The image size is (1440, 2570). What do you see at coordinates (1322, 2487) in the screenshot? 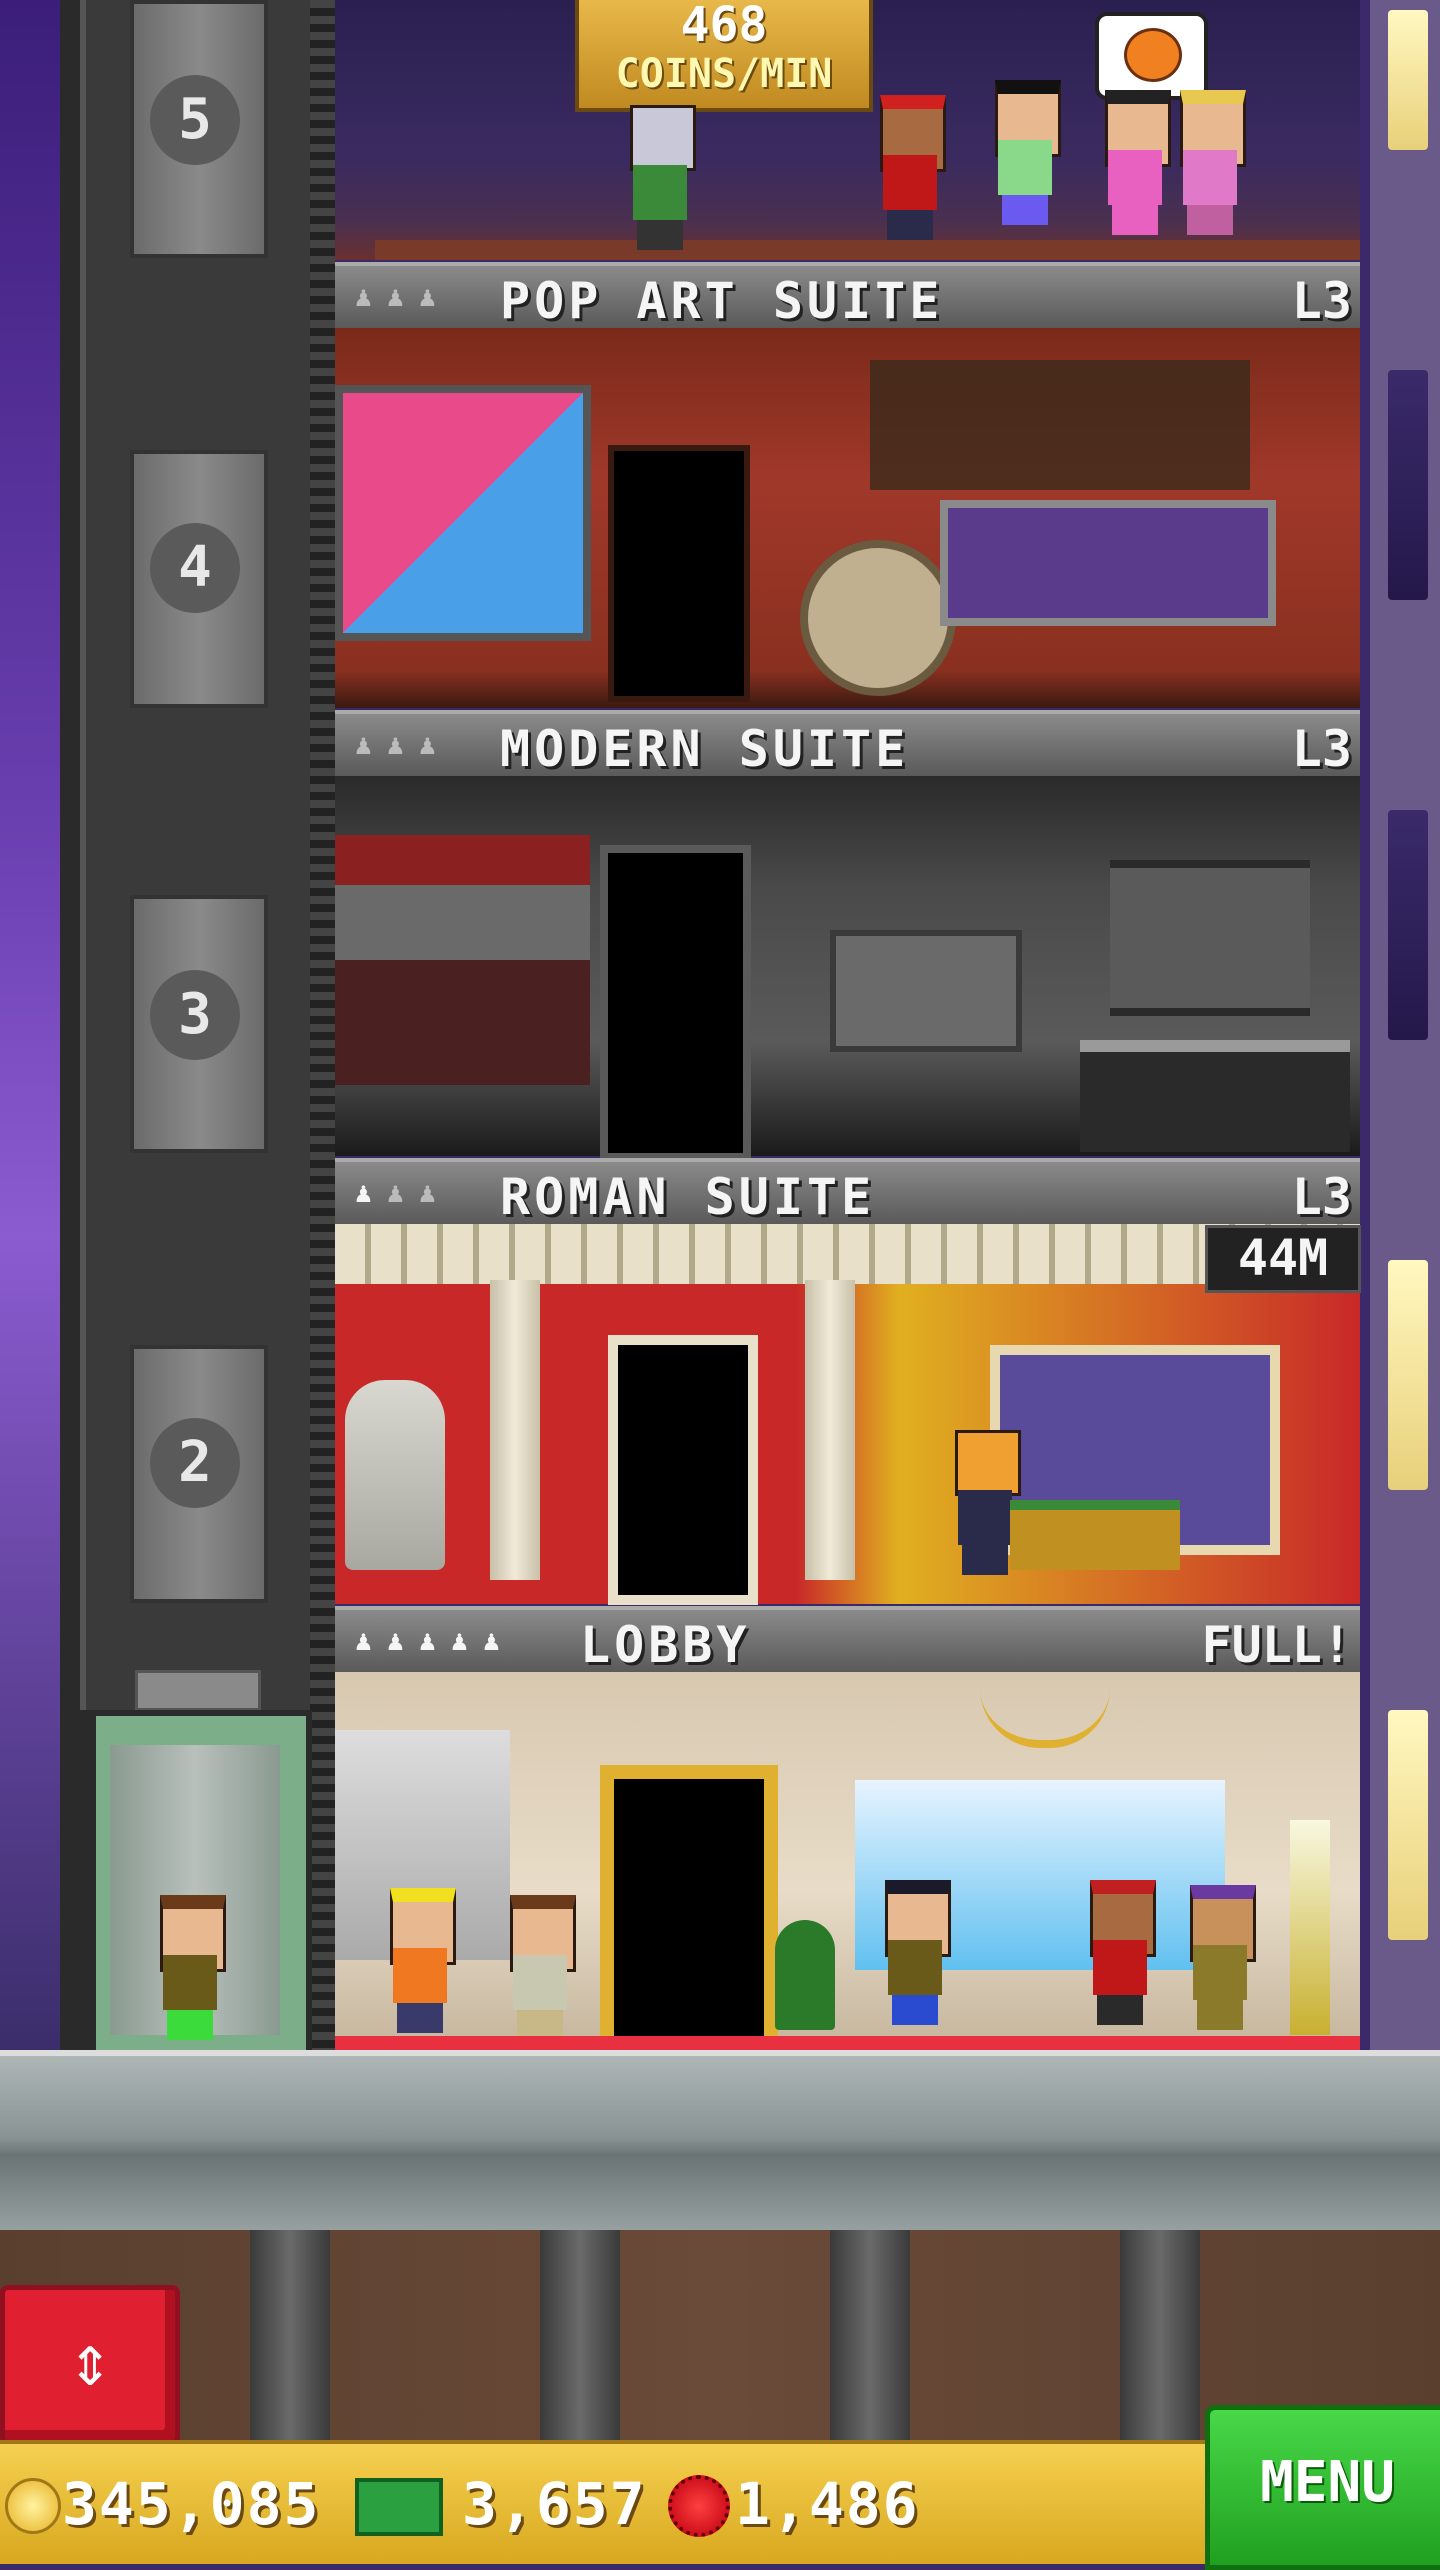
I see `menu-button: MENU` at bounding box center [1322, 2487].